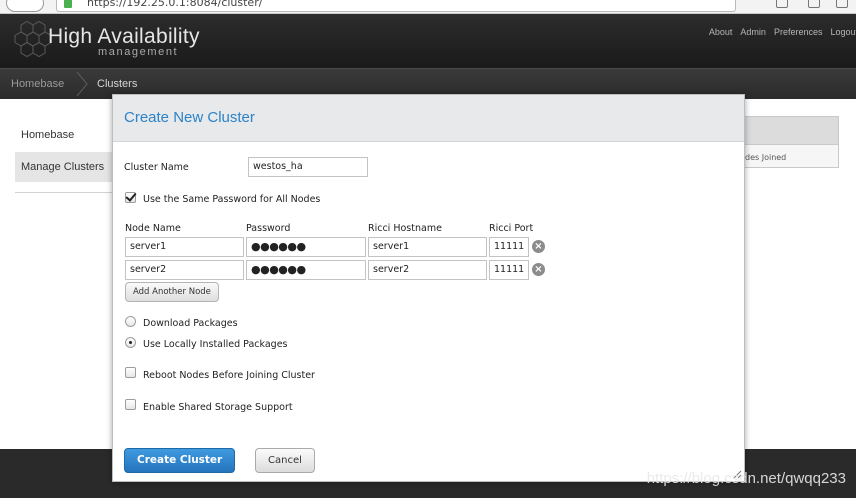  Describe the element at coordinates (130, 342) in the screenshot. I see `local-packages-radio` at that location.